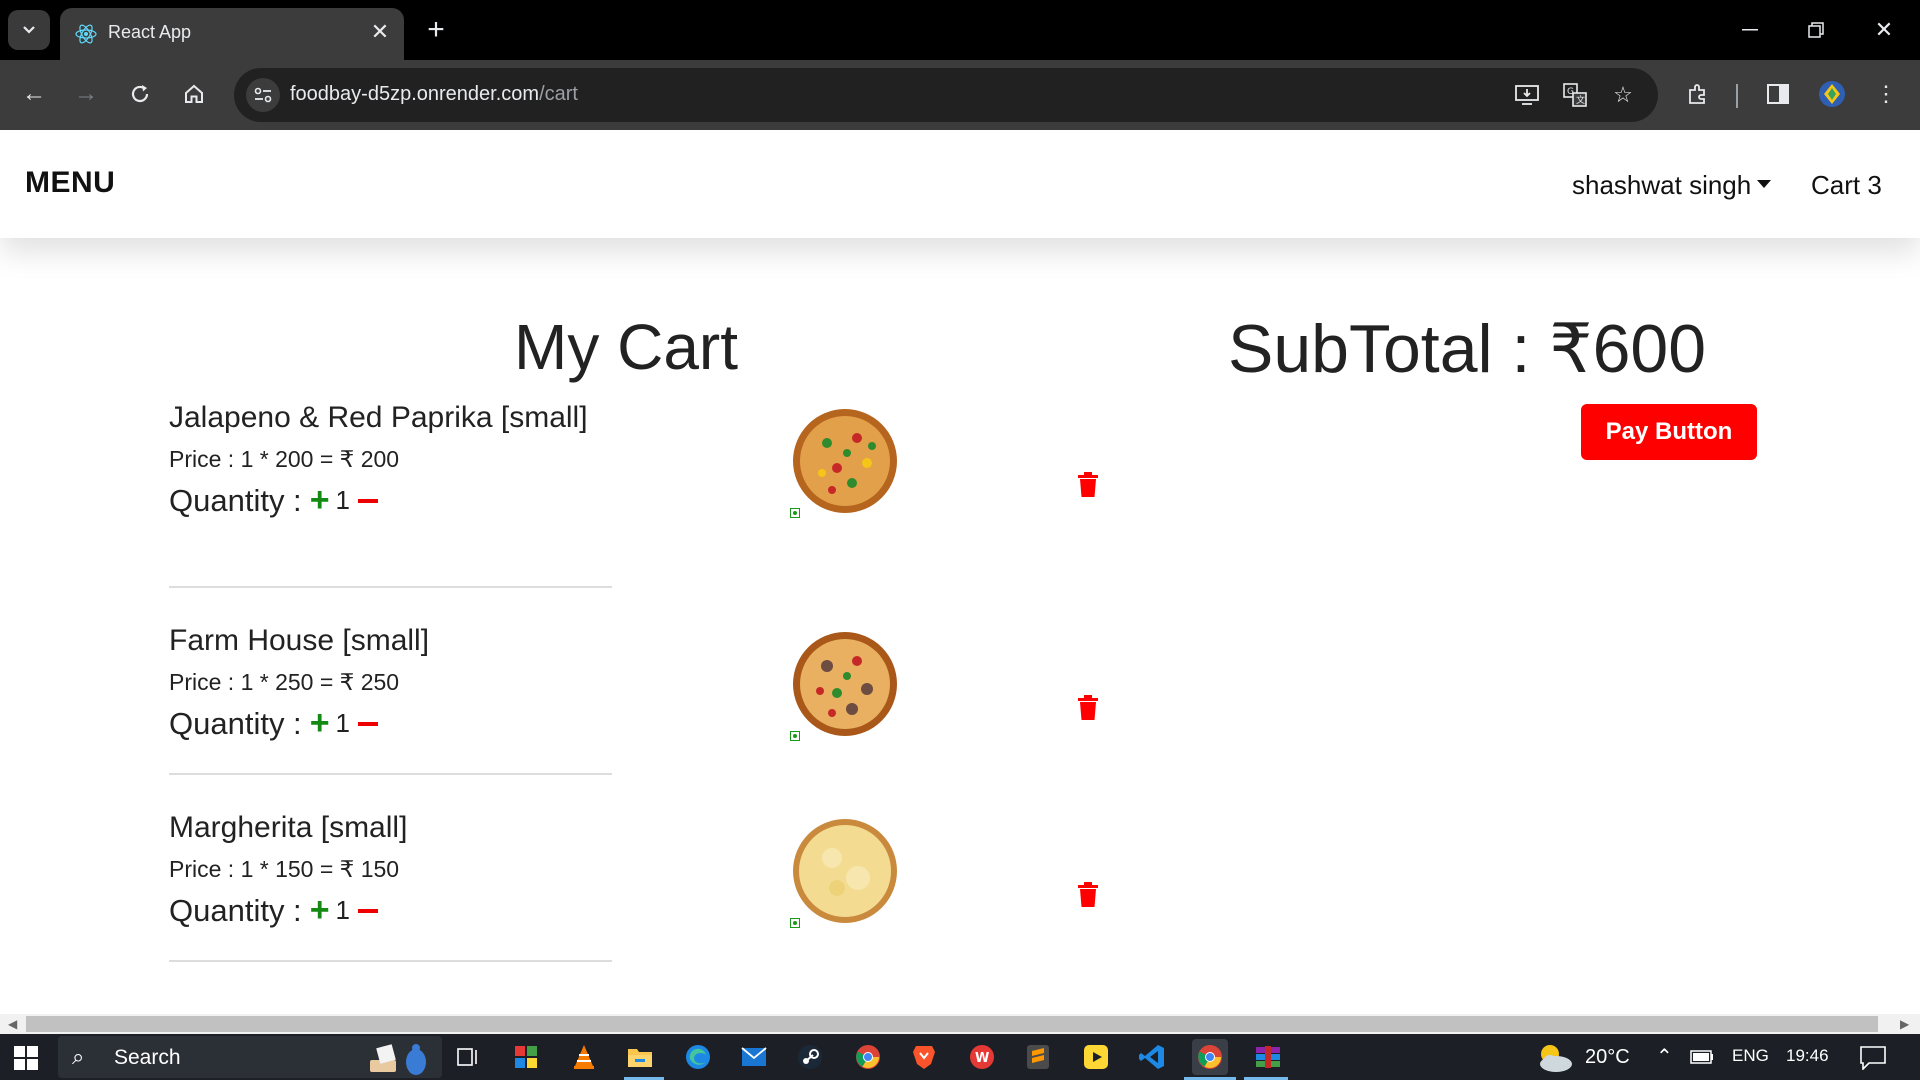 The width and height of the screenshot is (1920, 1080). I want to click on translate-icon: G文, so click(1575, 95).